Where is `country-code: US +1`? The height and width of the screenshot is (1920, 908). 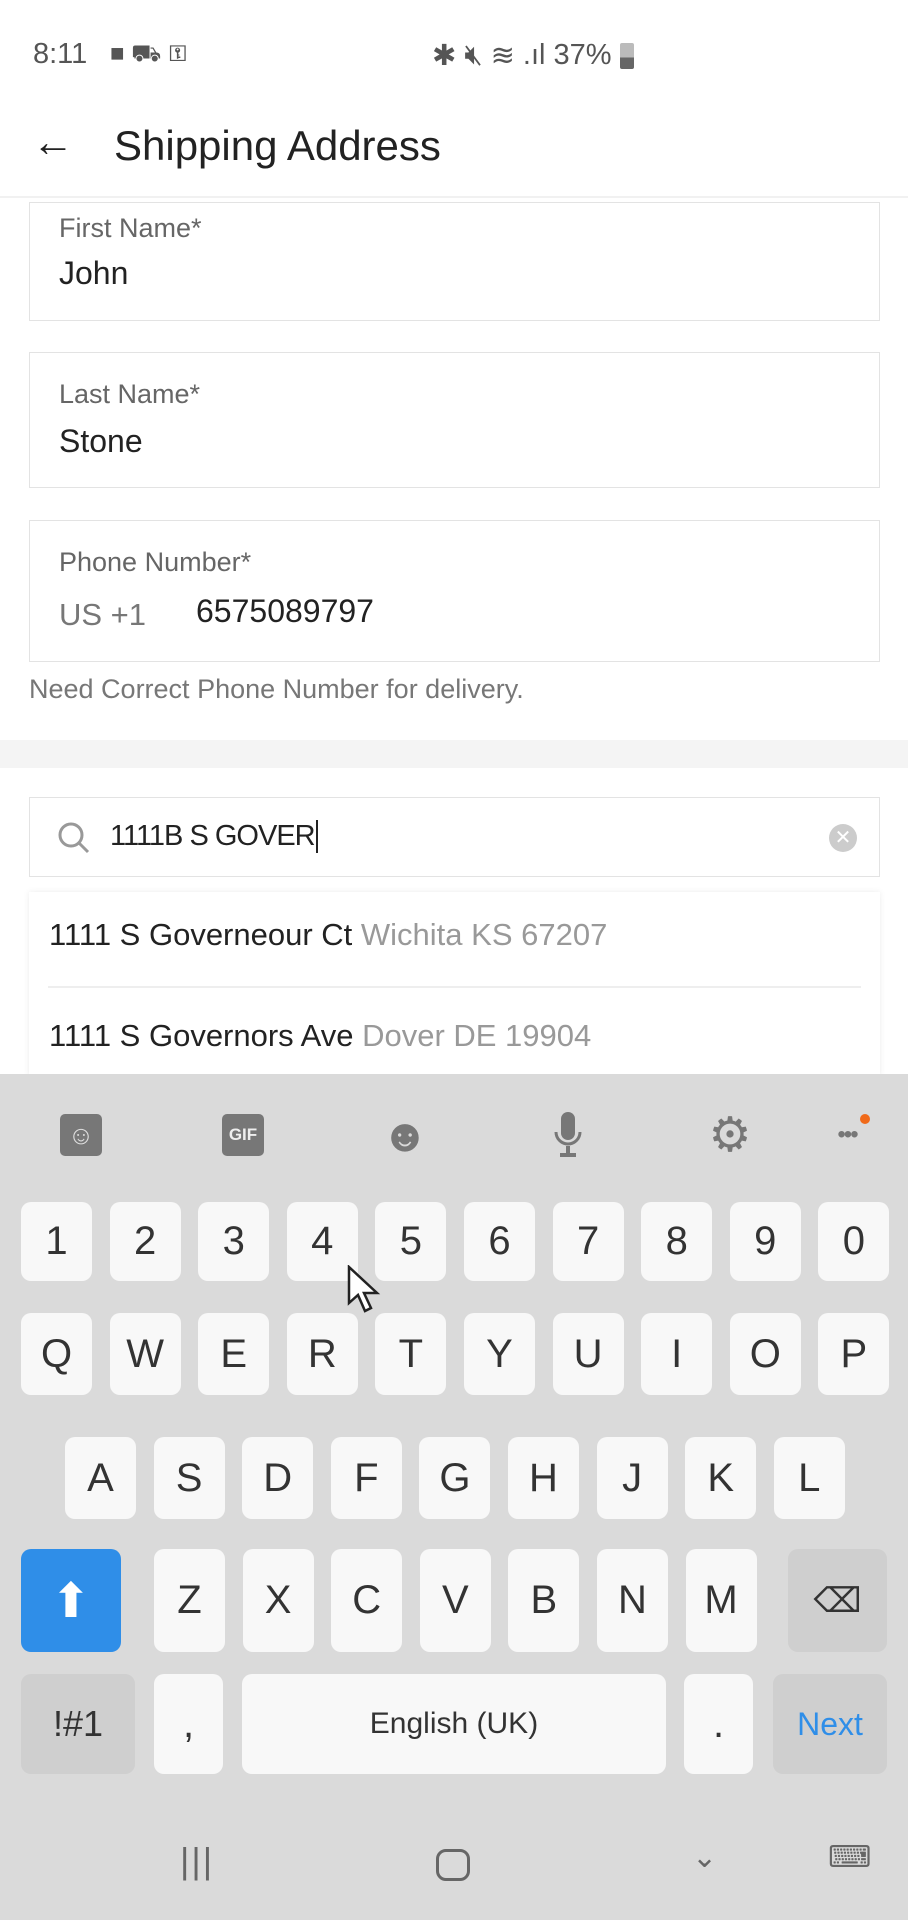 country-code: US +1 is located at coordinates (102, 615).